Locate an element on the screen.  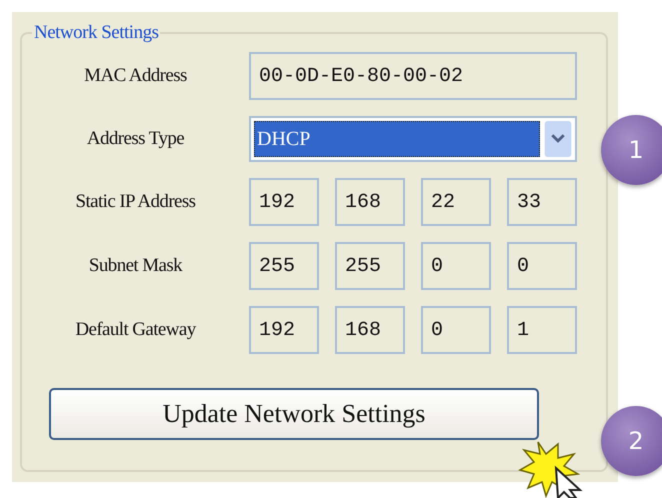
group-title: Network Settings is located at coordinates (96, 33).